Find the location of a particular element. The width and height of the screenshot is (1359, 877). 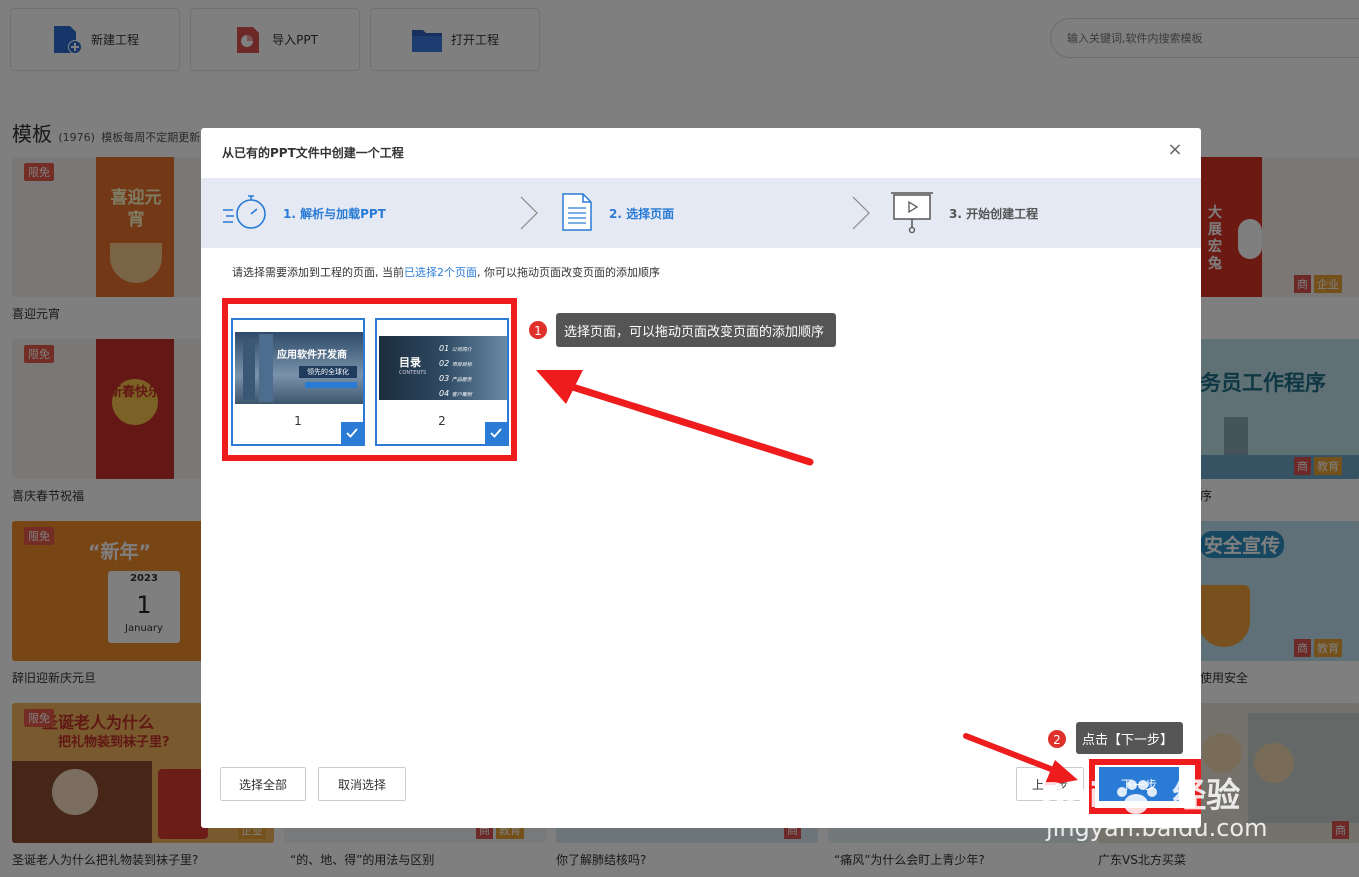

callout-1-text: 选择页面，可以拖动页面改变页面的添加顺序 is located at coordinates (694, 332).